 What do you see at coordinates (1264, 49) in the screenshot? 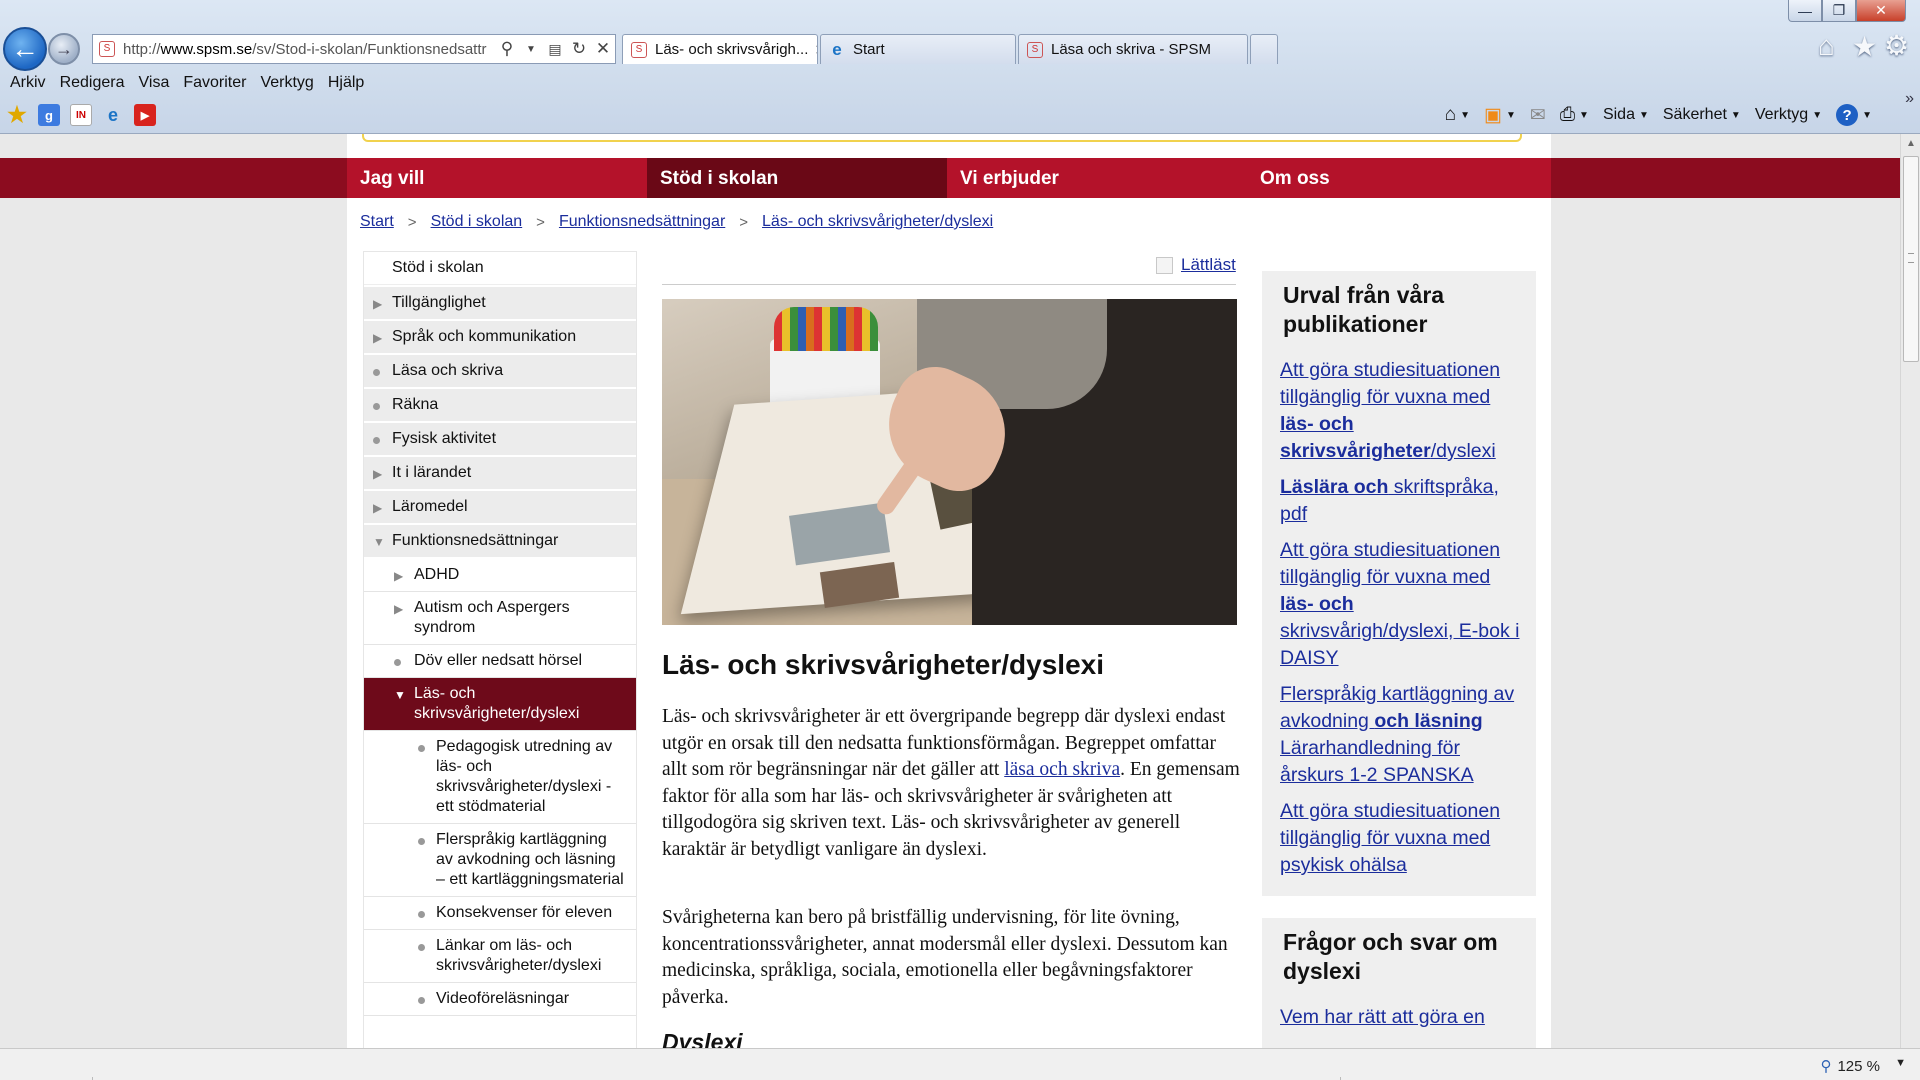
I see `new-tab-button` at bounding box center [1264, 49].